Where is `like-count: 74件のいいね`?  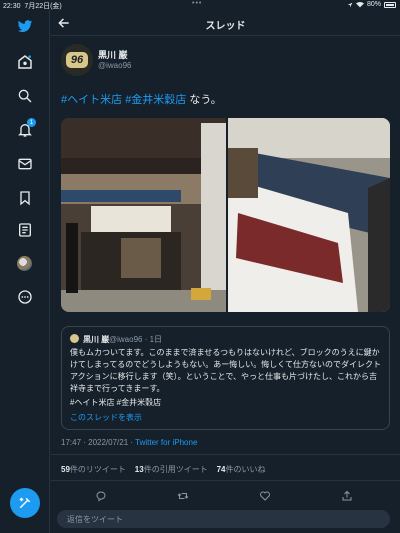
like-count: 74件のいいね is located at coordinates (241, 469).